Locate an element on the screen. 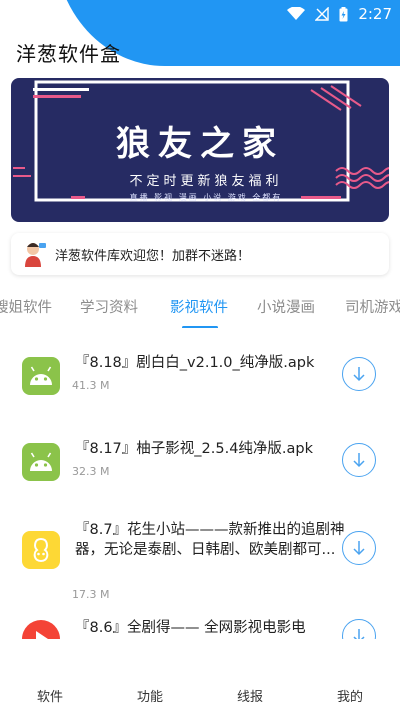 The image size is (400, 711). app-size: 41.3 M is located at coordinates (91, 385).